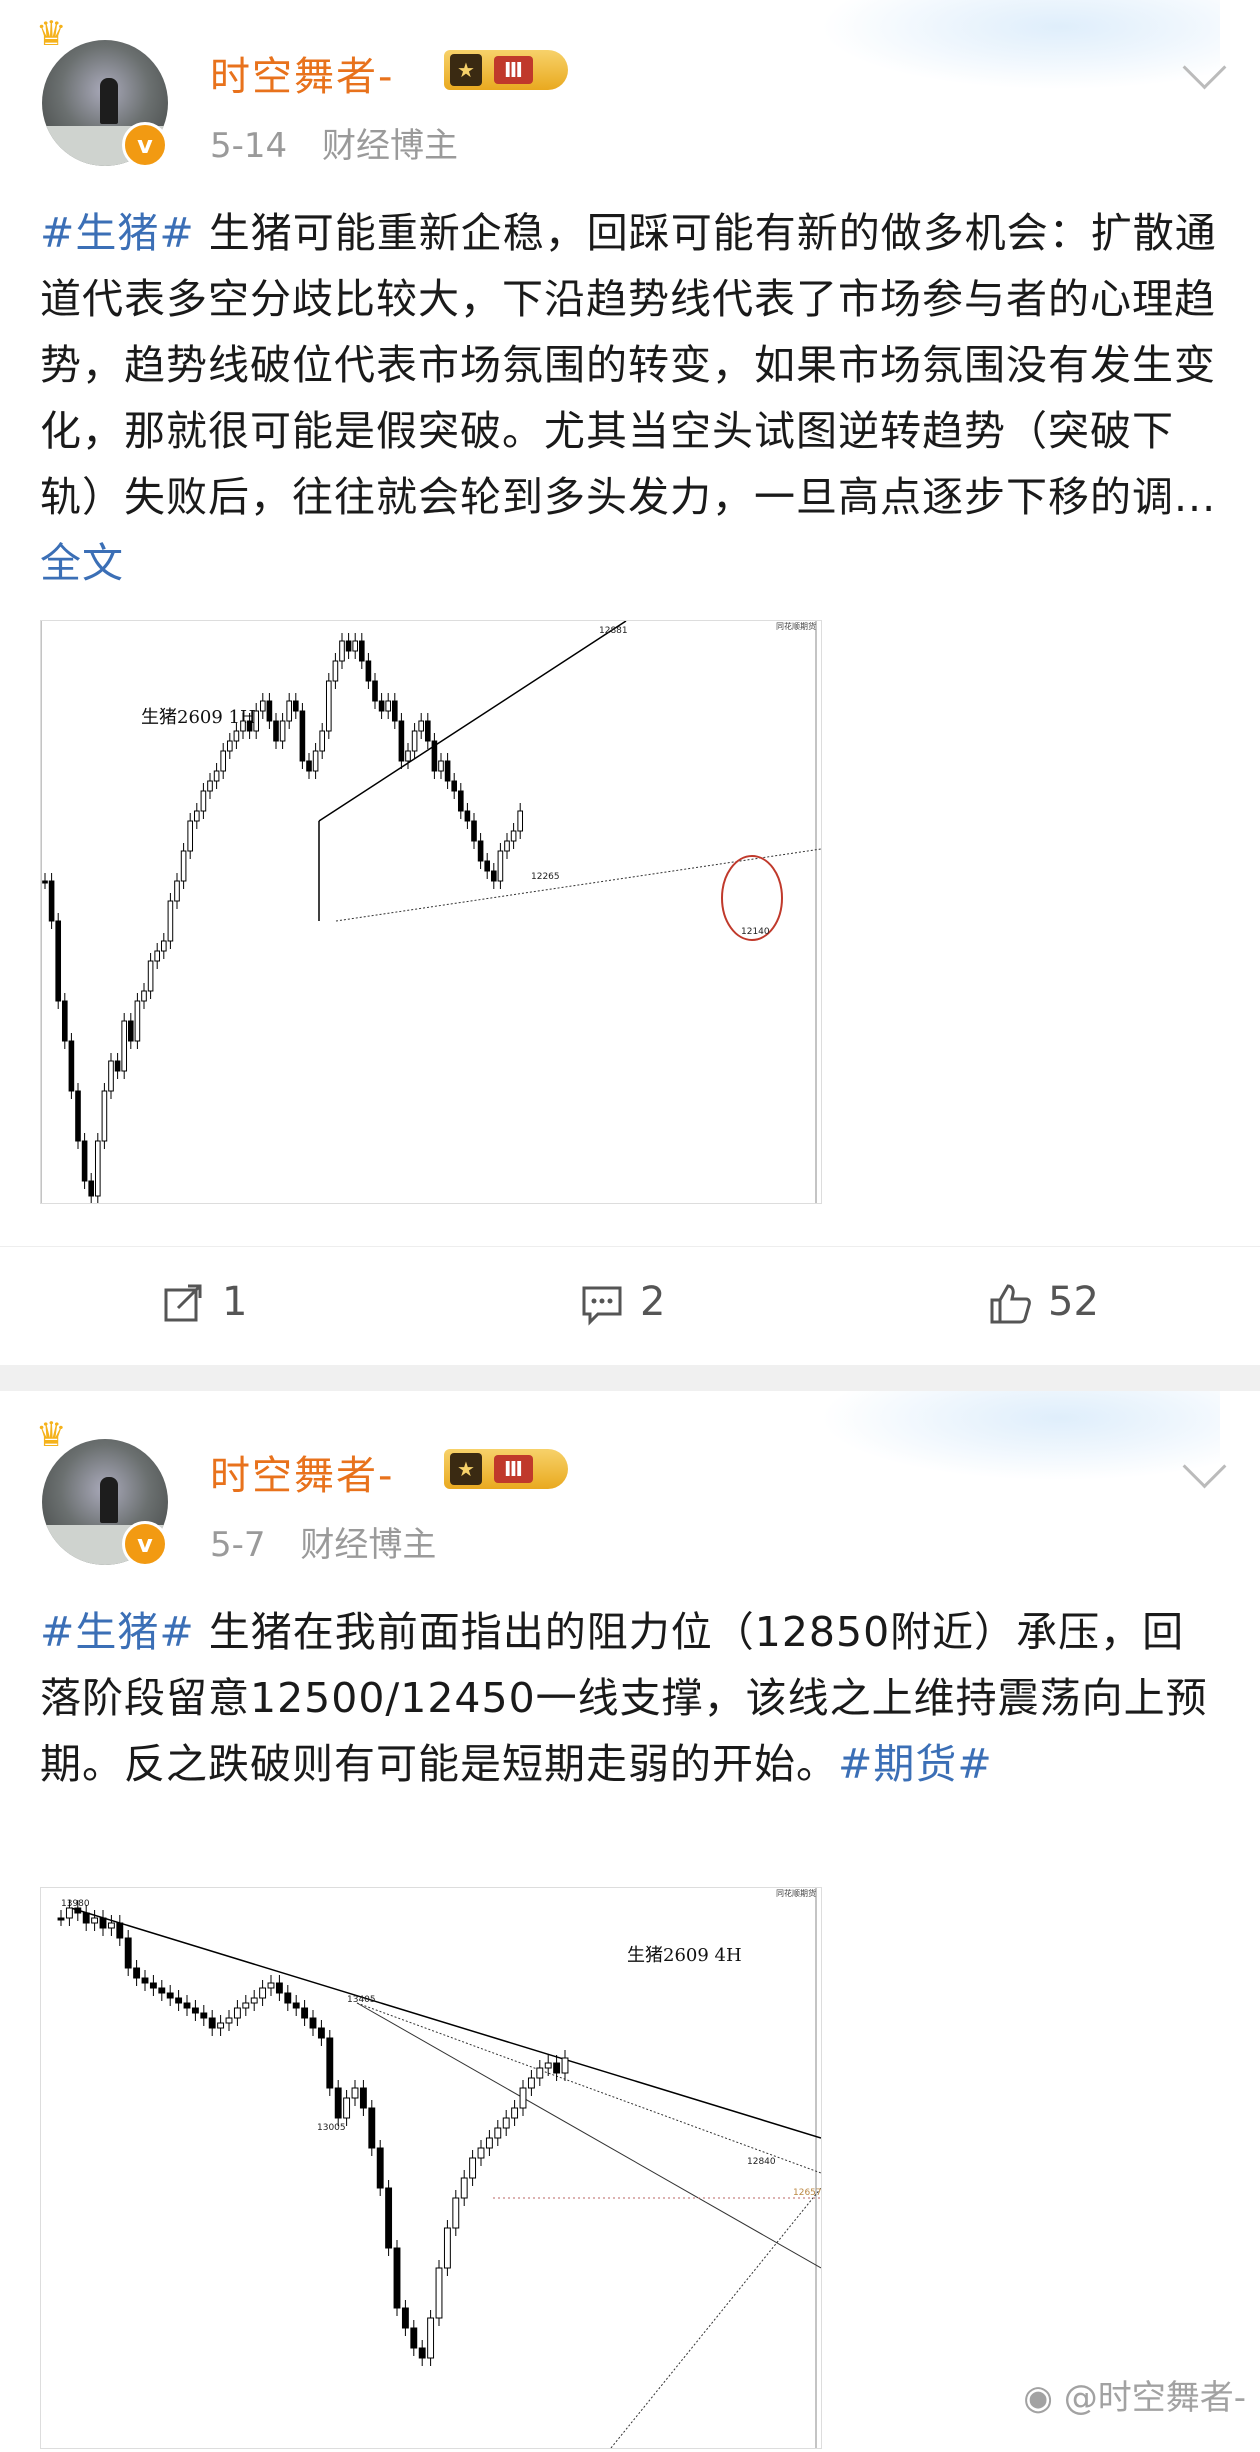 The height and width of the screenshot is (2452, 1260). I want to click on price-label-low: 12140, so click(755, 932).